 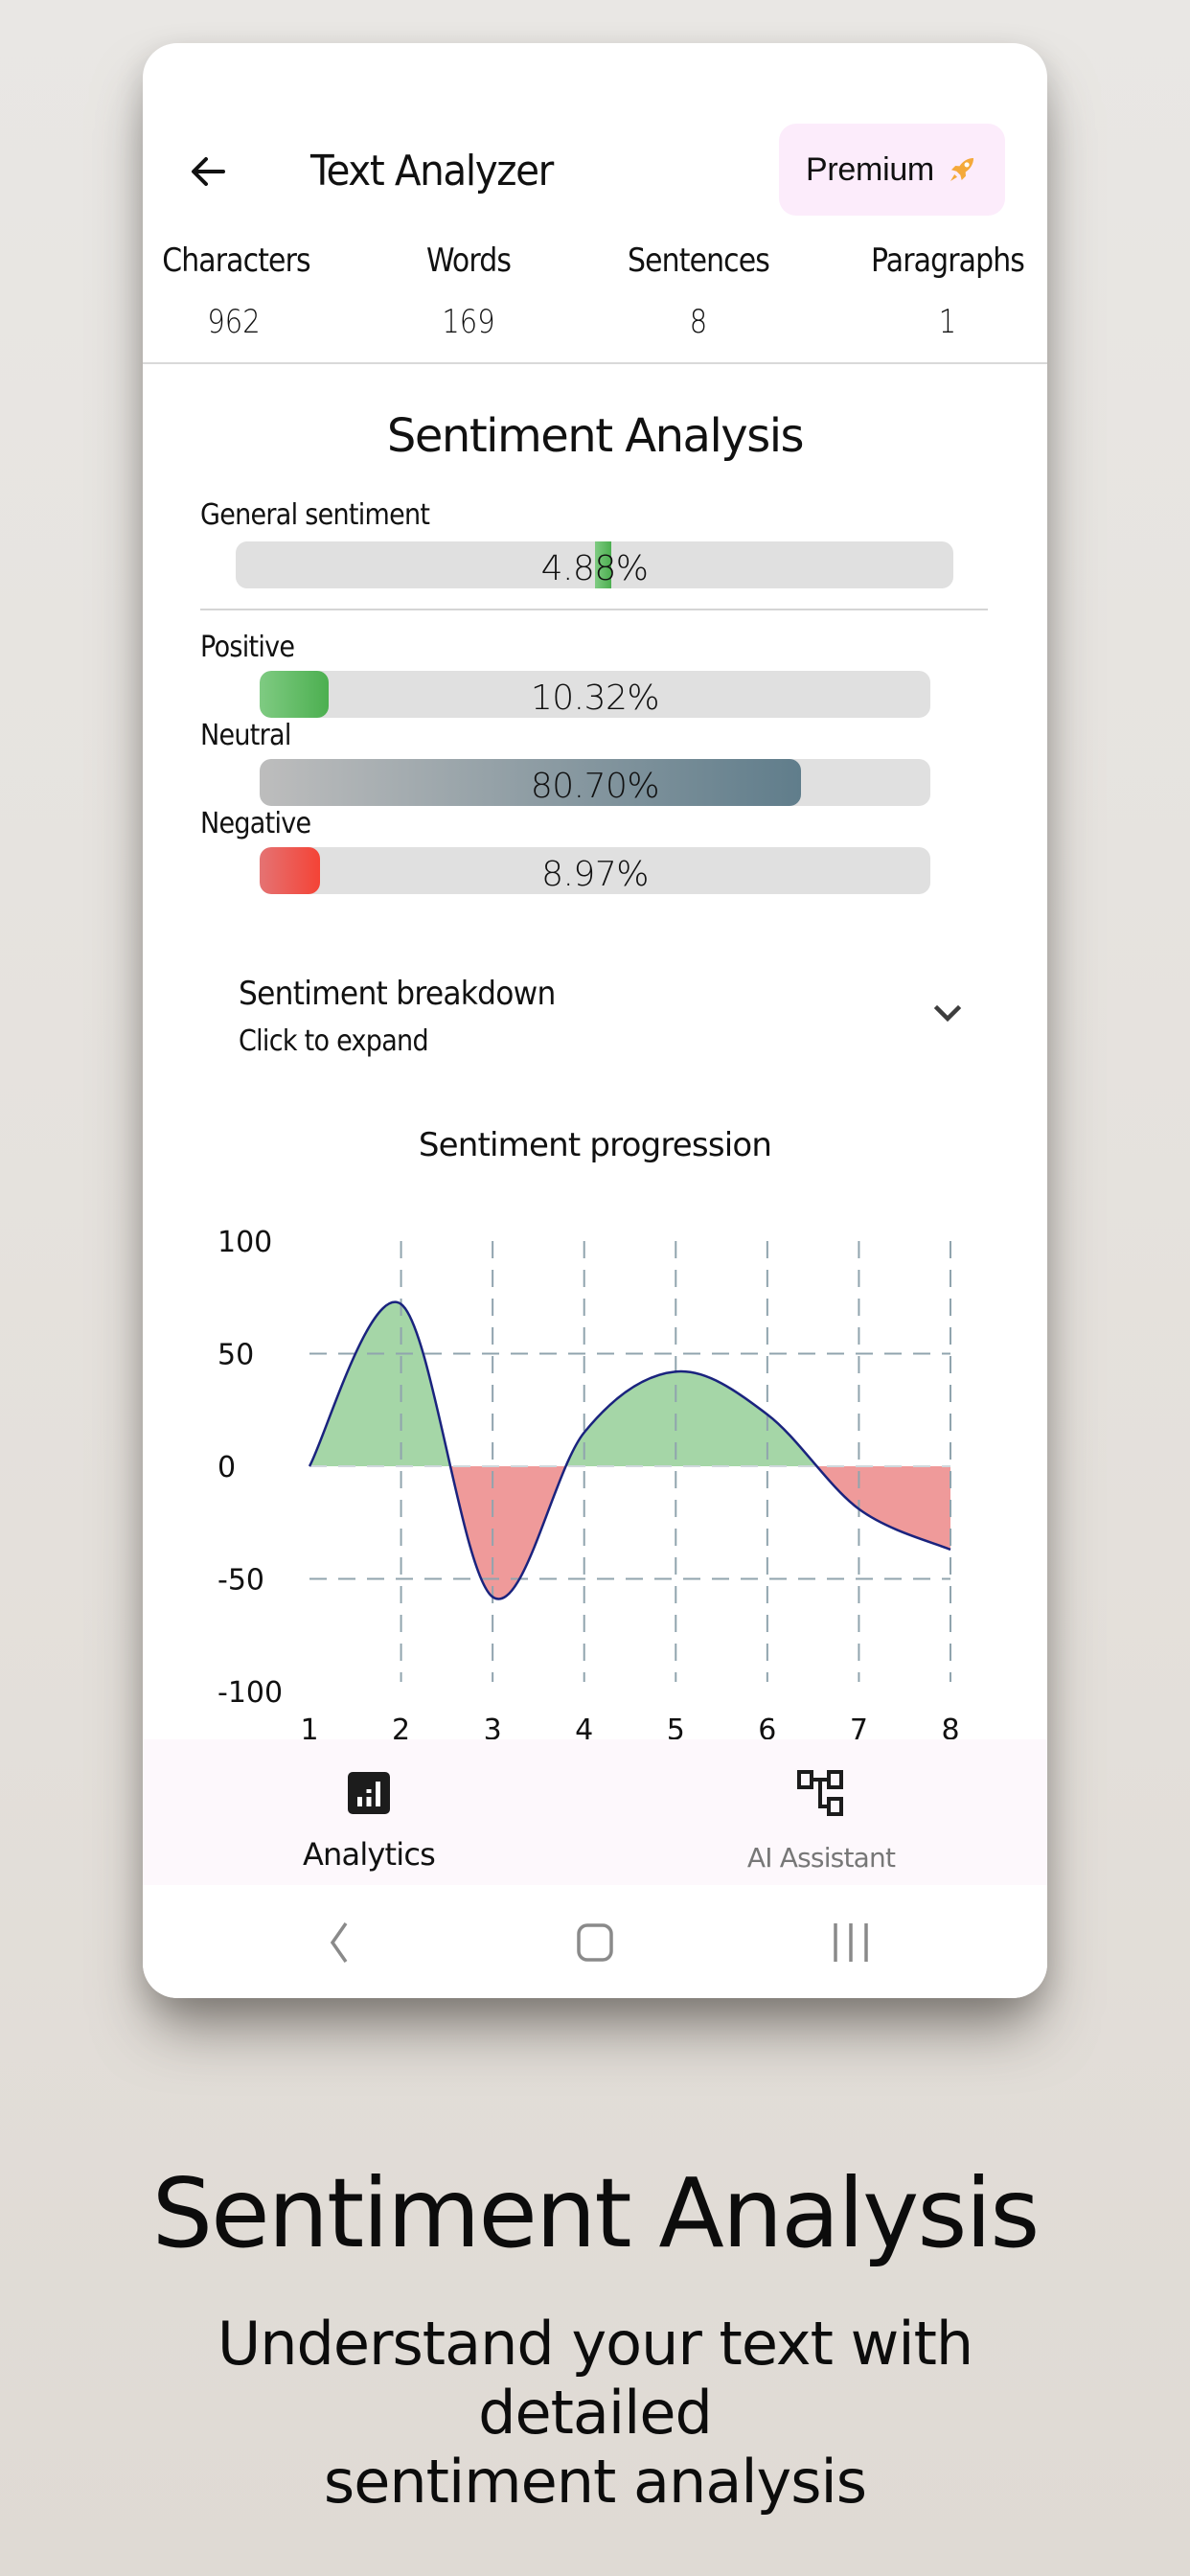 What do you see at coordinates (468, 291) in the screenshot?
I see `stat-words: Words 169` at bounding box center [468, 291].